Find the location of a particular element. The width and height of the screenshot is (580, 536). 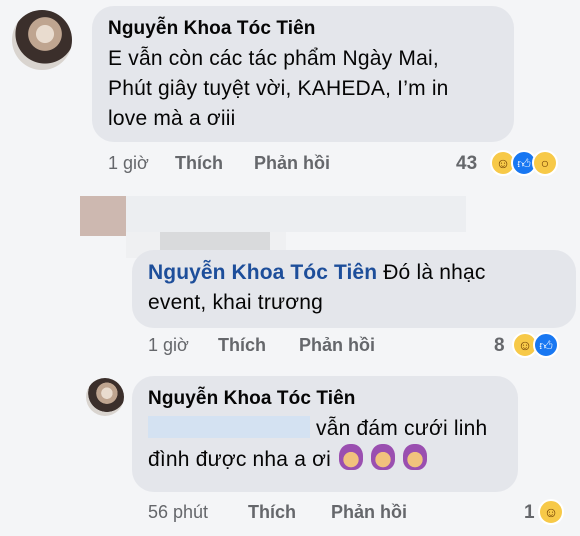

comment-text-line: E vẫn còn các tác phẩm Ngày Mai, is located at coordinates (273, 58).